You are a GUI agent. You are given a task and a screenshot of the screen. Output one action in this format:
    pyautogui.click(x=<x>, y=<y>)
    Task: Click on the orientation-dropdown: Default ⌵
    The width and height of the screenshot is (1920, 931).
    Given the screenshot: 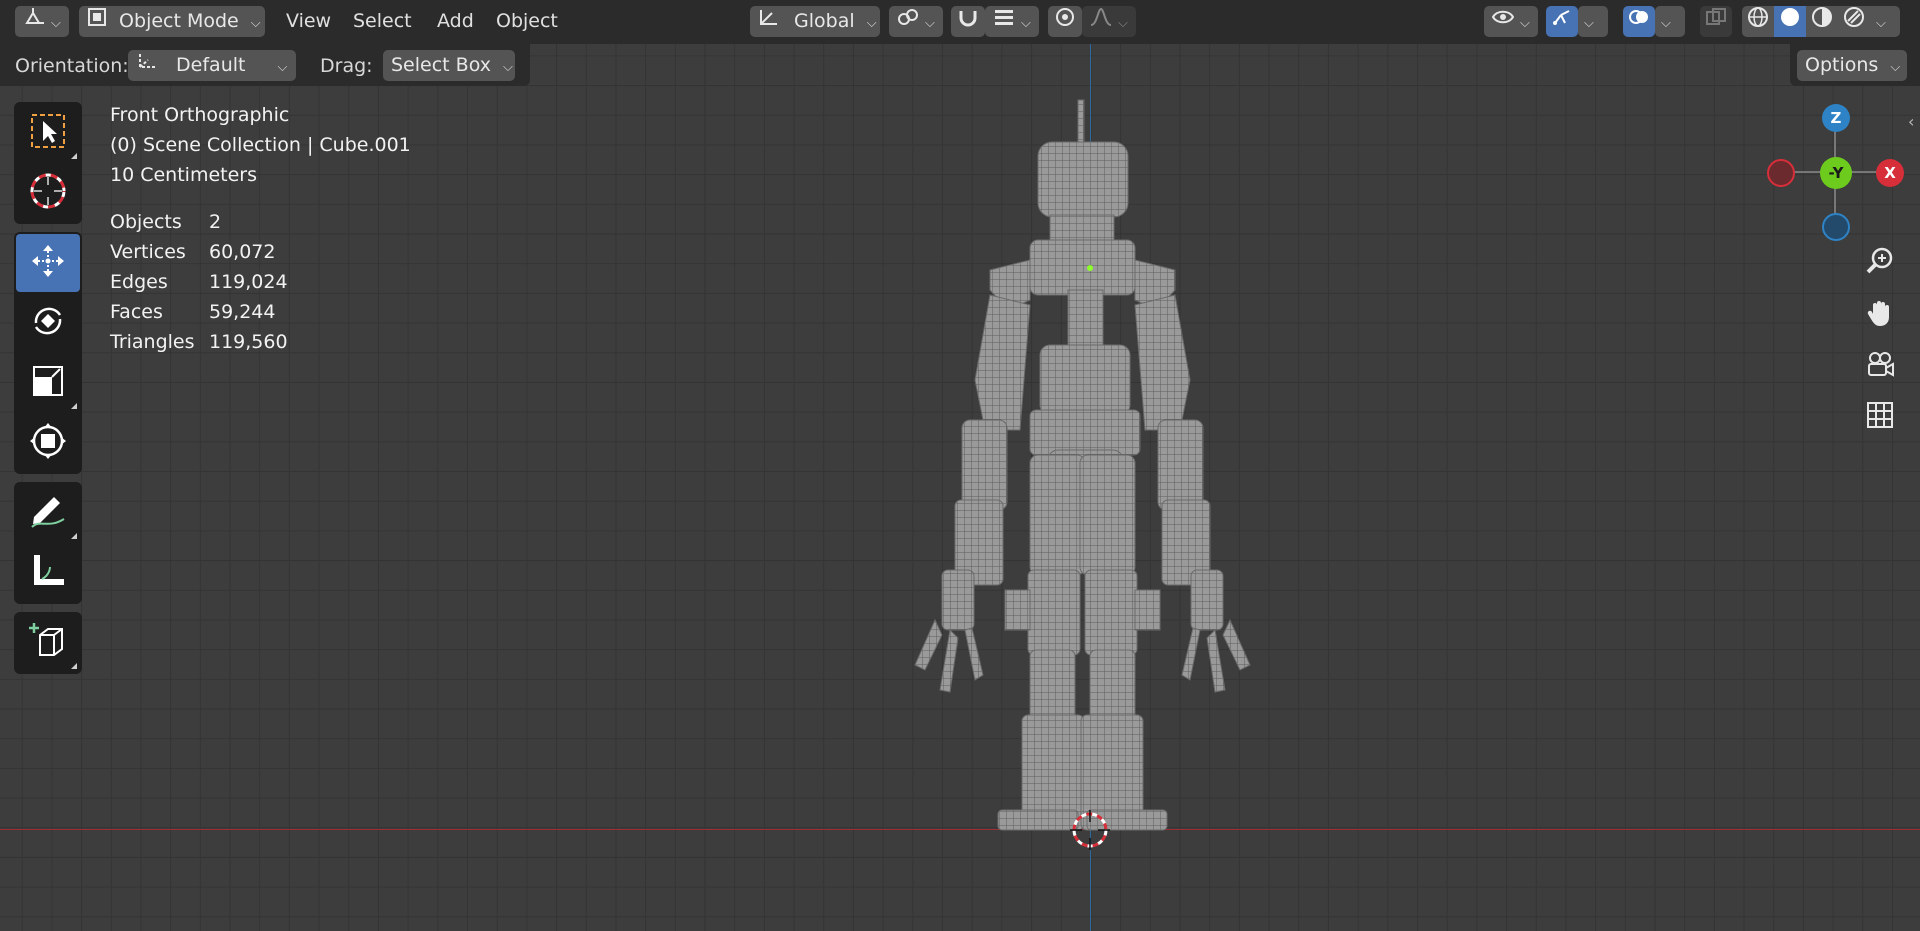 What is the action you would take?
    pyautogui.click(x=212, y=65)
    